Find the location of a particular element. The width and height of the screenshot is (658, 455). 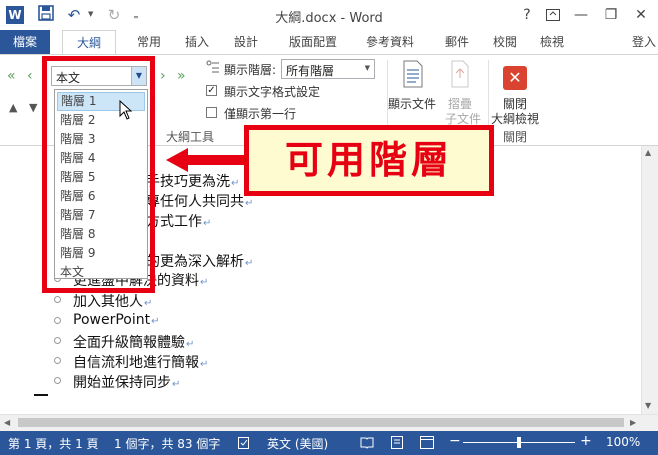

promote-to-heading-1-icon: « is located at coordinates (11, 76).